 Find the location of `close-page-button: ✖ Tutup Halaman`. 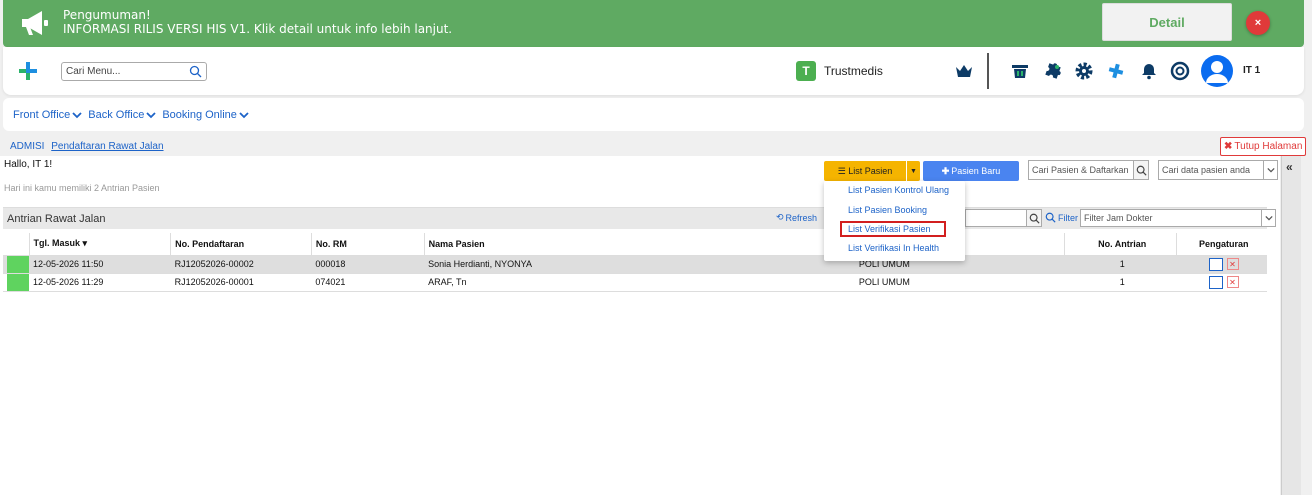

close-page-button: ✖ Tutup Halaman is located at coordinates (1263, 146).